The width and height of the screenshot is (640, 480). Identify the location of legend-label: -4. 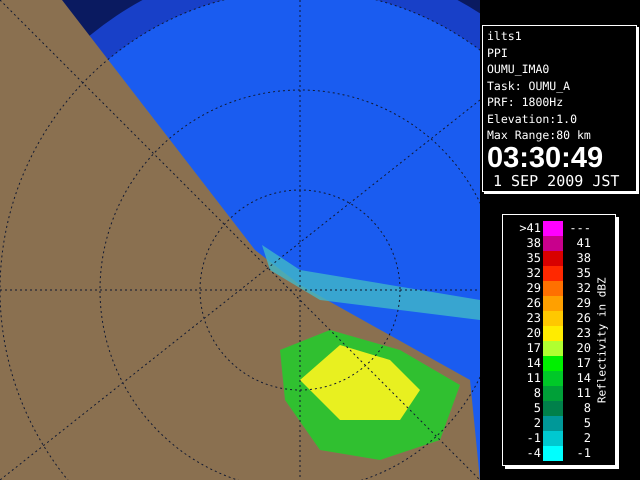
(534, 453).